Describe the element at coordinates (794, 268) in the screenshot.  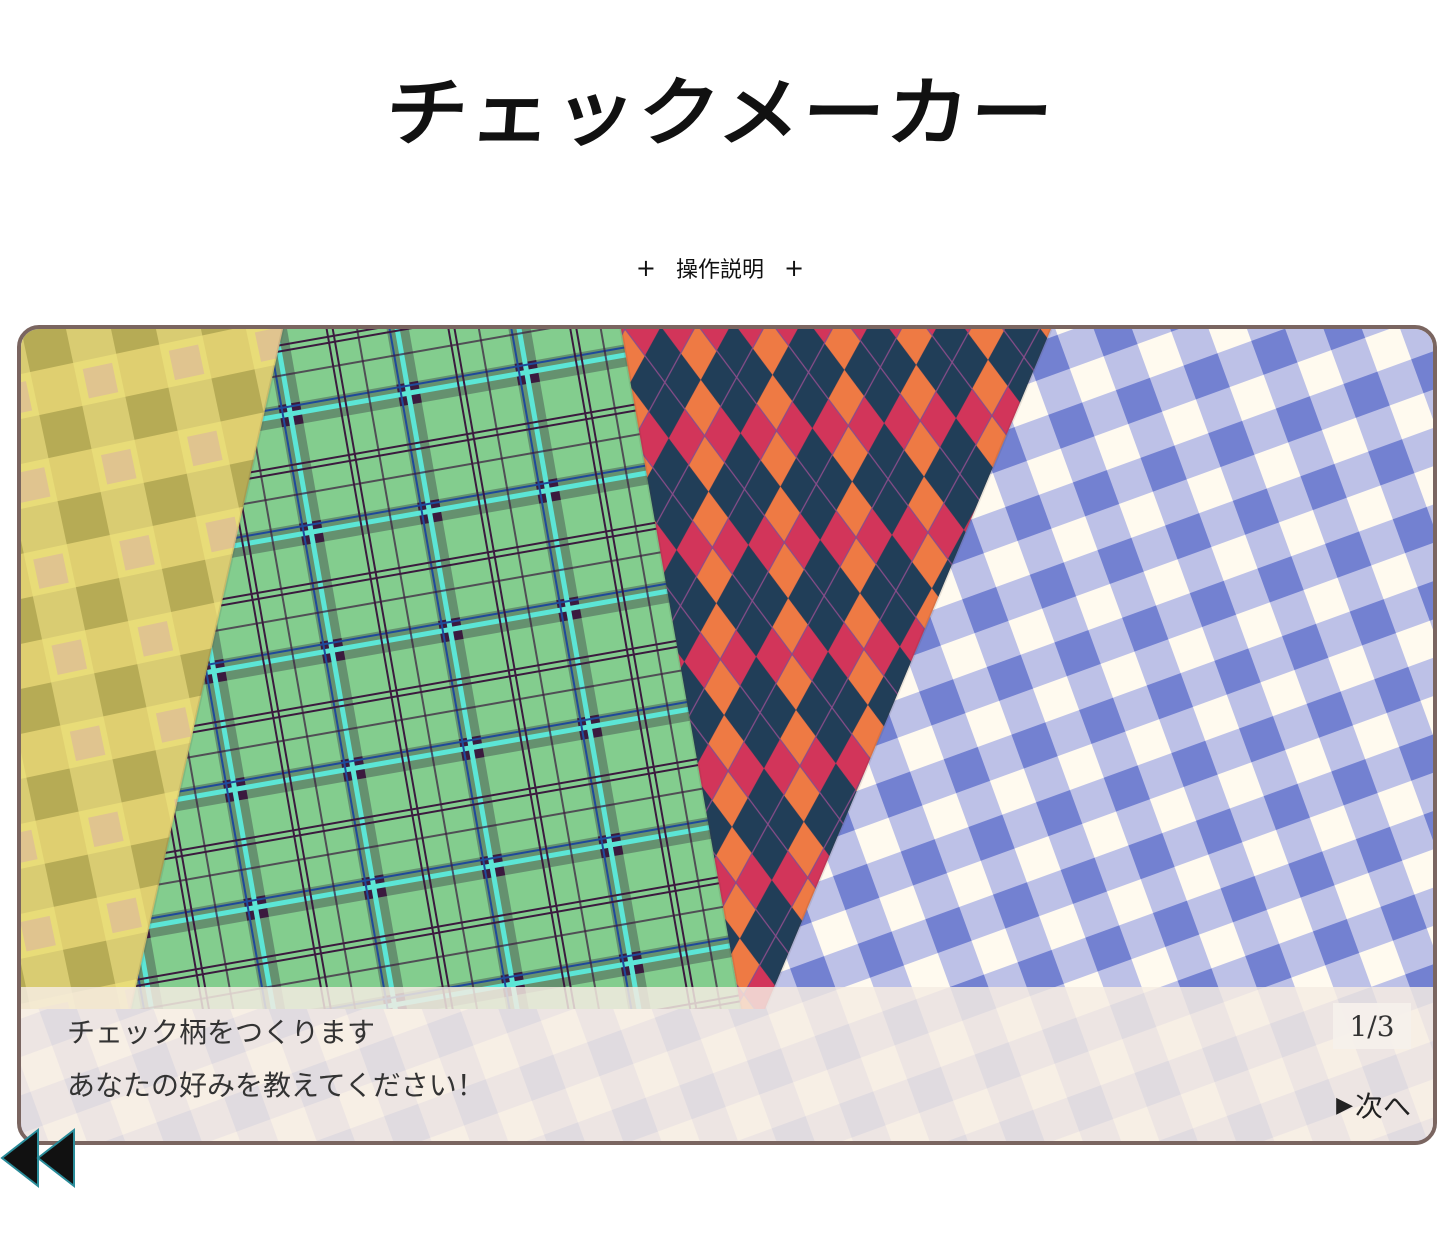
I see `plus-icon-right: +` at that location.